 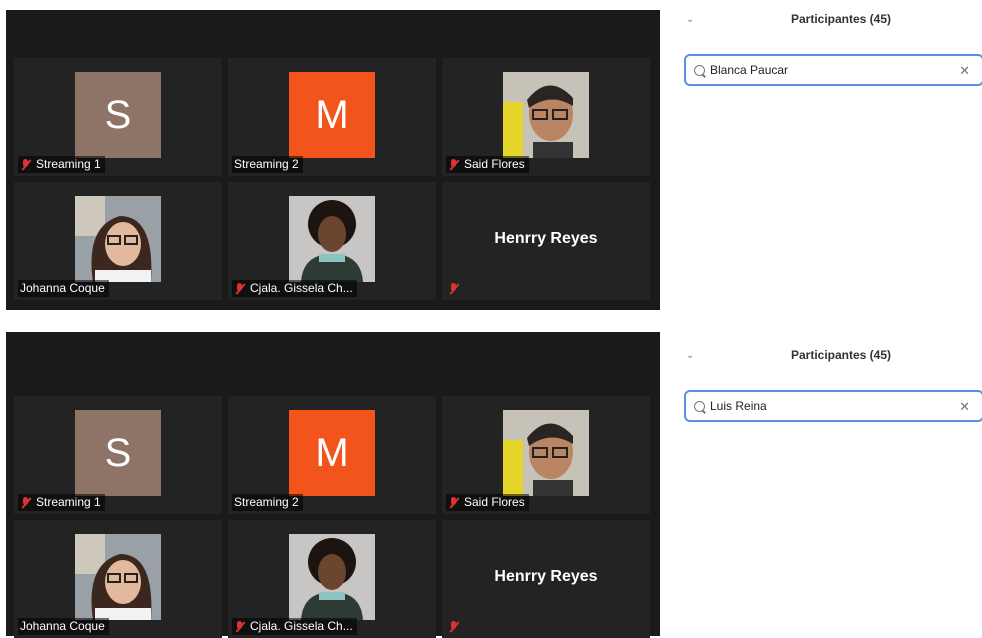 I want to click on search-value: Luis Reina, so click(x=738, y=406).